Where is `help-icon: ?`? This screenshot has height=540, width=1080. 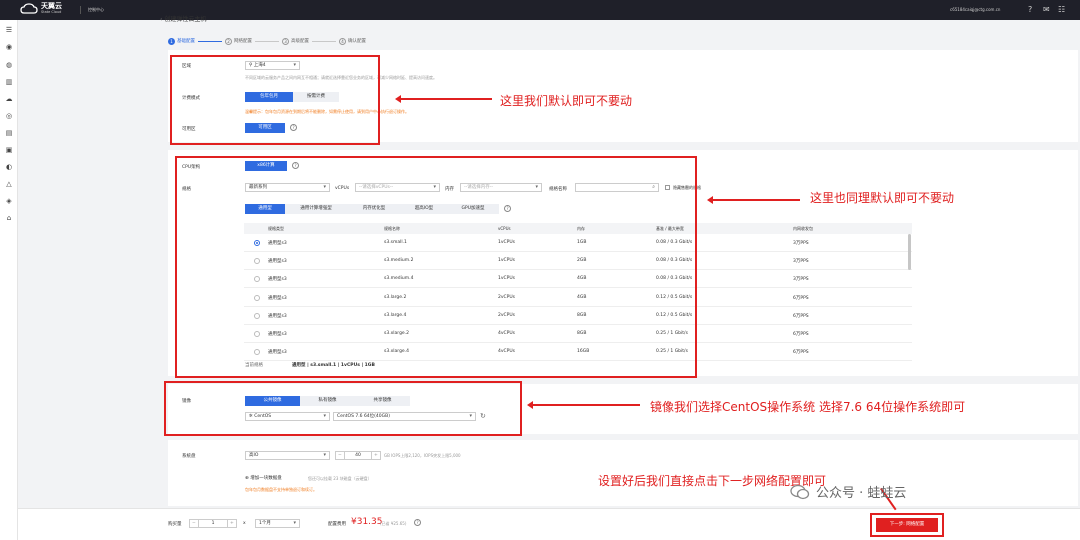 help-icon: ? is located at coordinates (417, 522).